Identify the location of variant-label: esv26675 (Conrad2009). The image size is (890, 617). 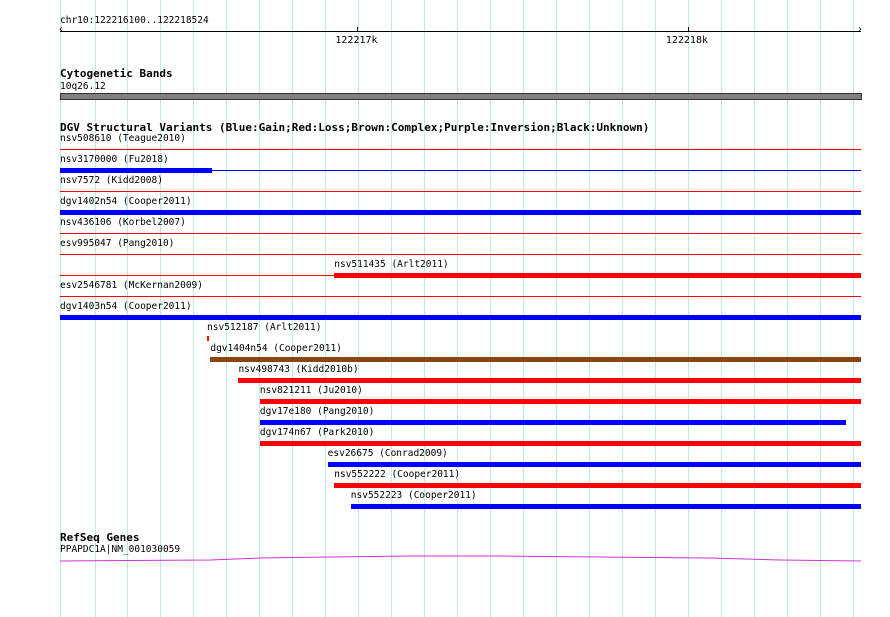
(387, 453).